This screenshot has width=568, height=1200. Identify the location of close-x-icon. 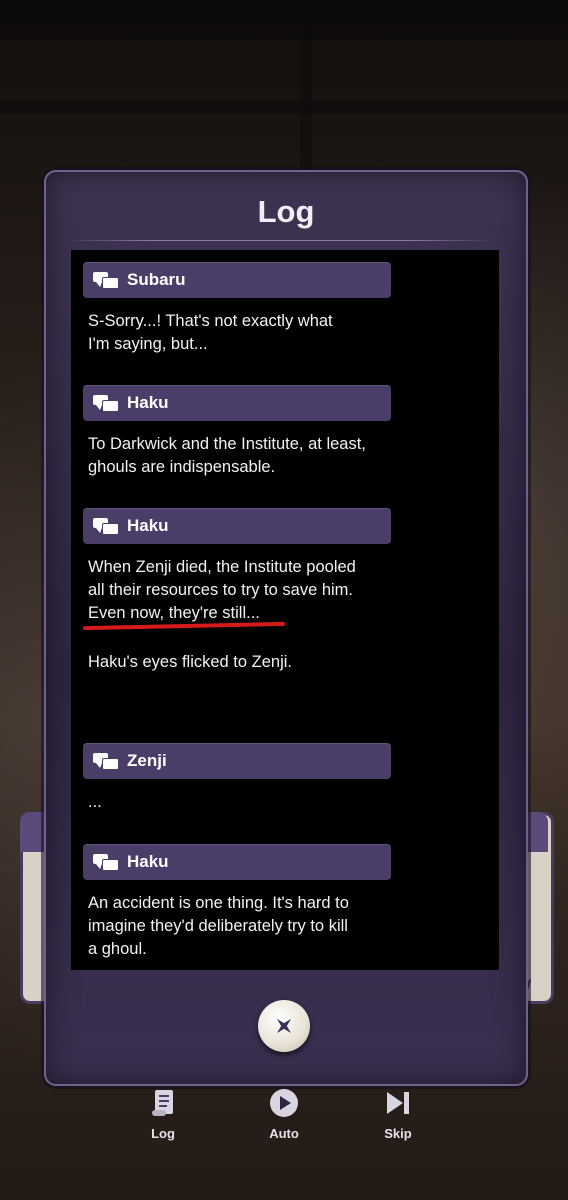
(284, 1026).